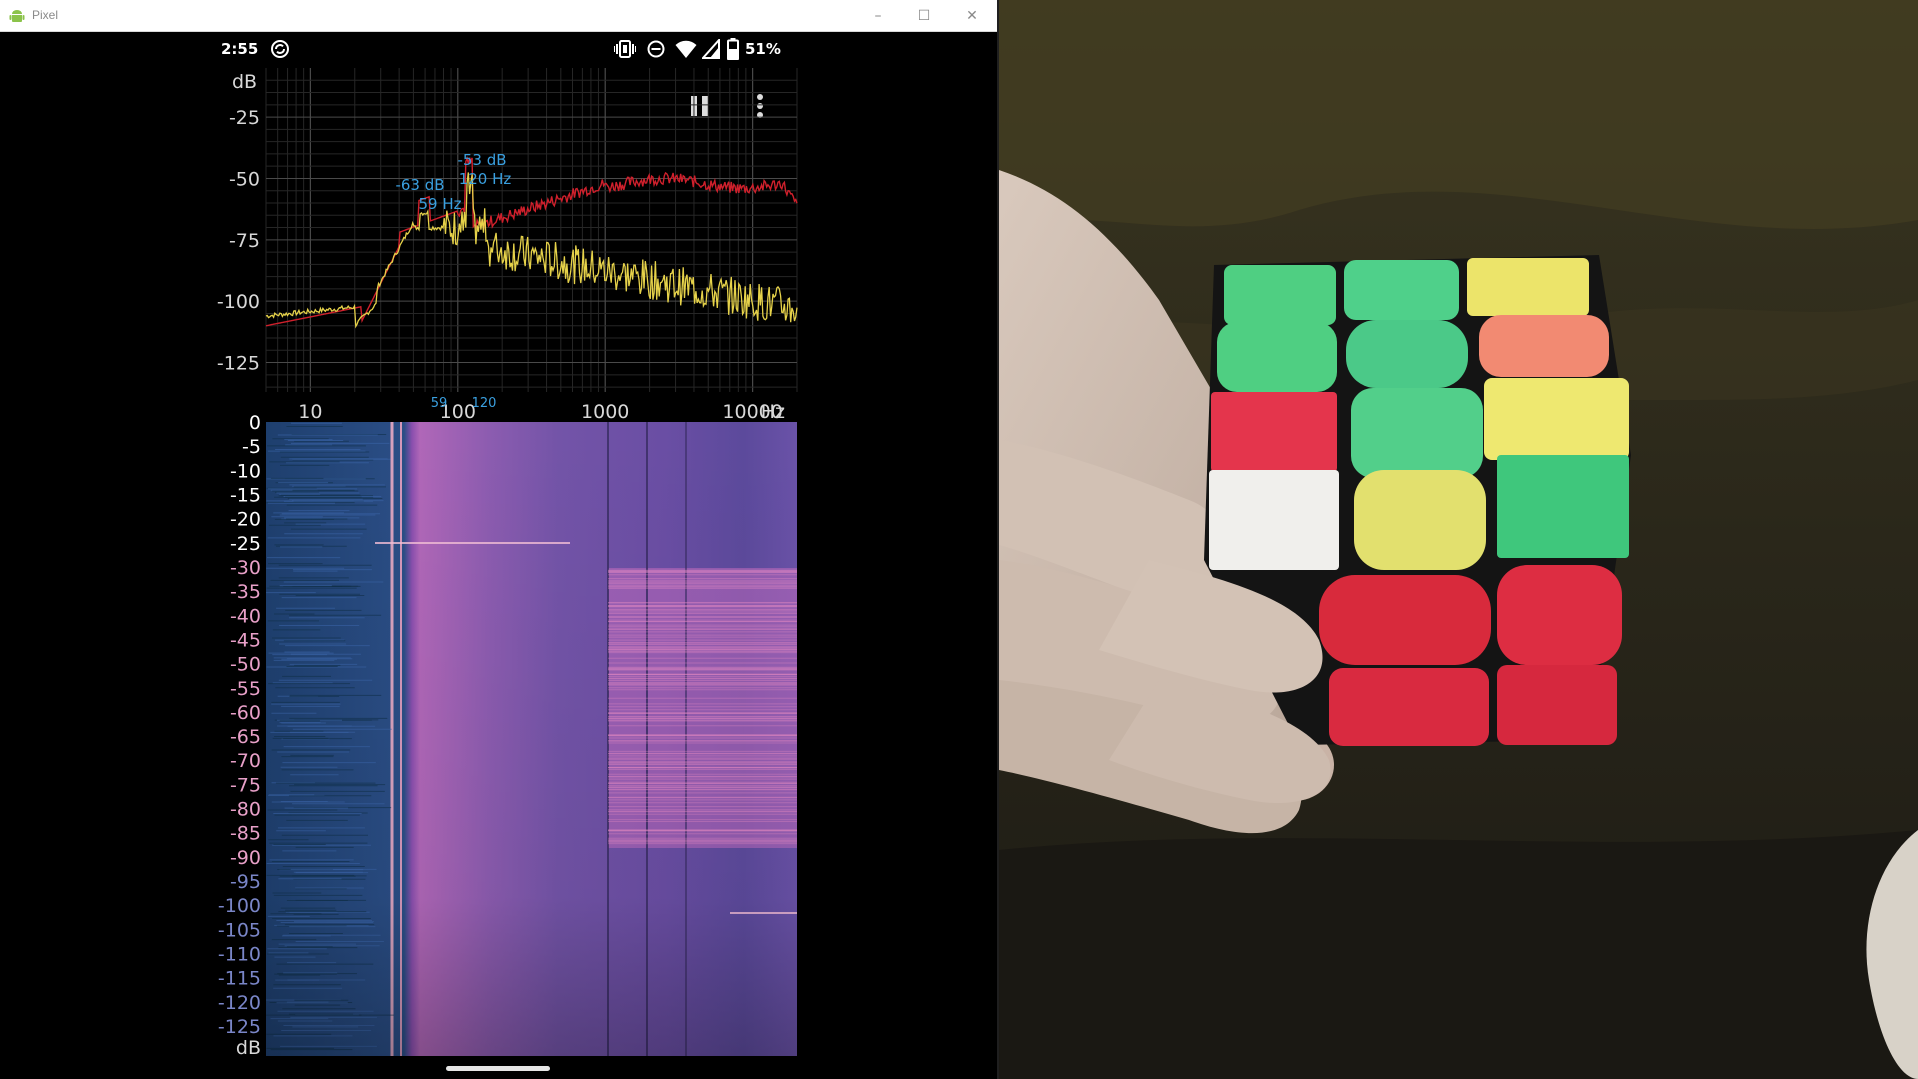  I want to click on battery-percent: 51%, so click(763, 49).